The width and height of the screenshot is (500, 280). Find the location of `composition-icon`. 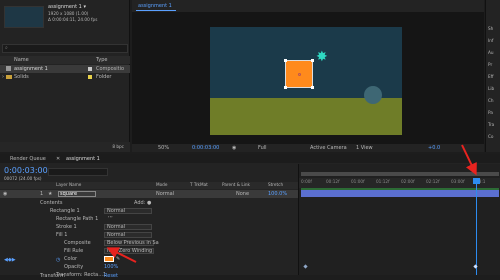

composition-icon is located at coordinates (8, 68).